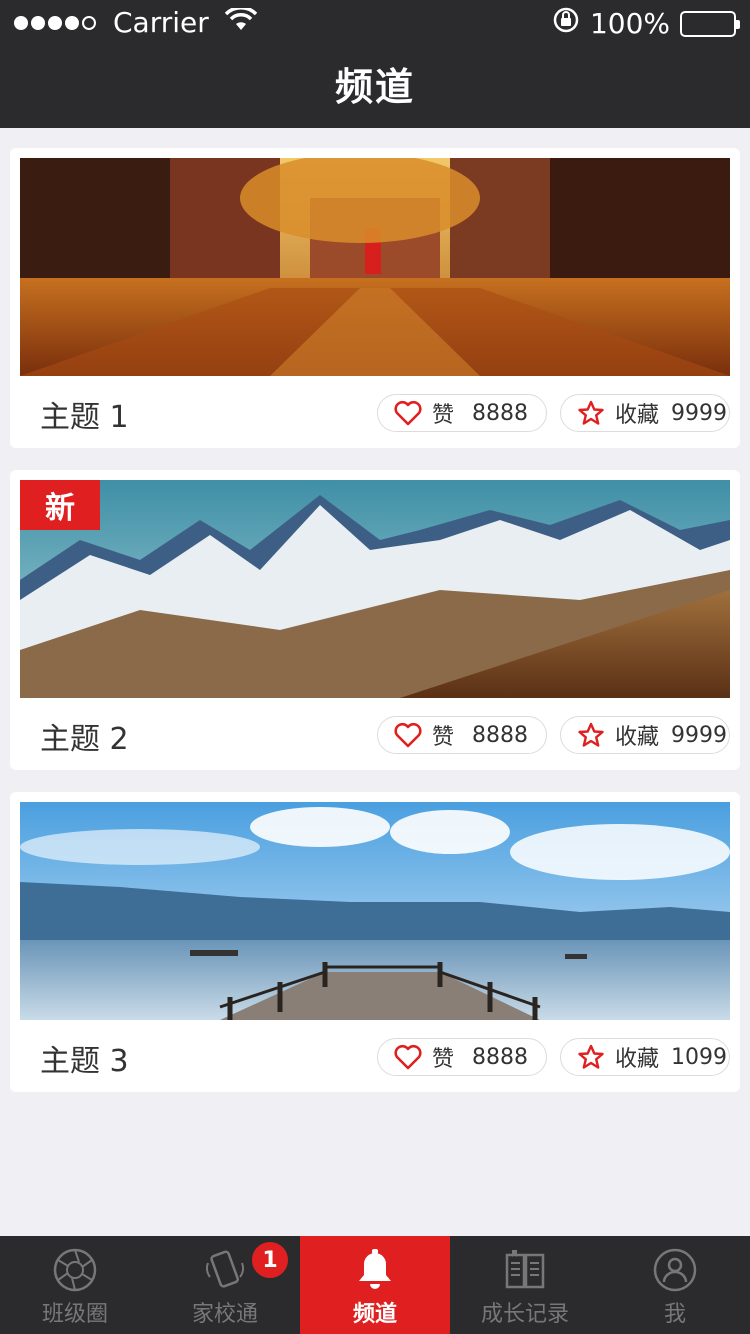  Describe the element at coordinates (75, 1270) in the screenshot. I see `aperture-icon` at that location.